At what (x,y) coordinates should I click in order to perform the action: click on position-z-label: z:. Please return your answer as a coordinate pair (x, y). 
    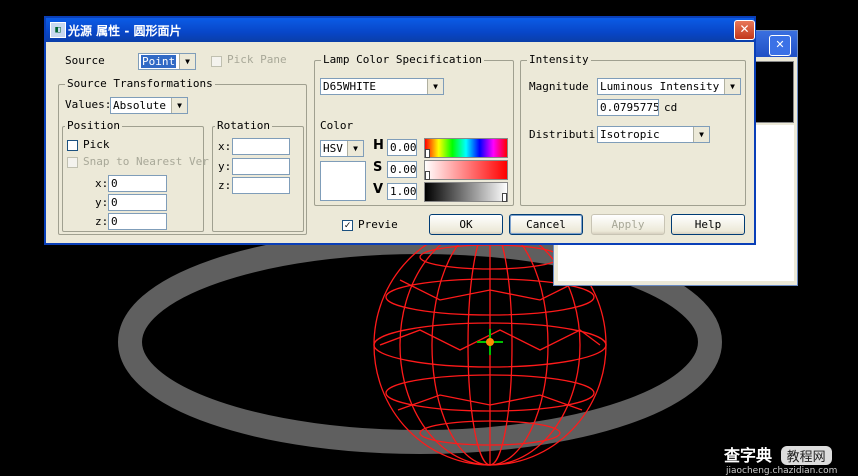
    Looking at the image, I should click on (102, 221).